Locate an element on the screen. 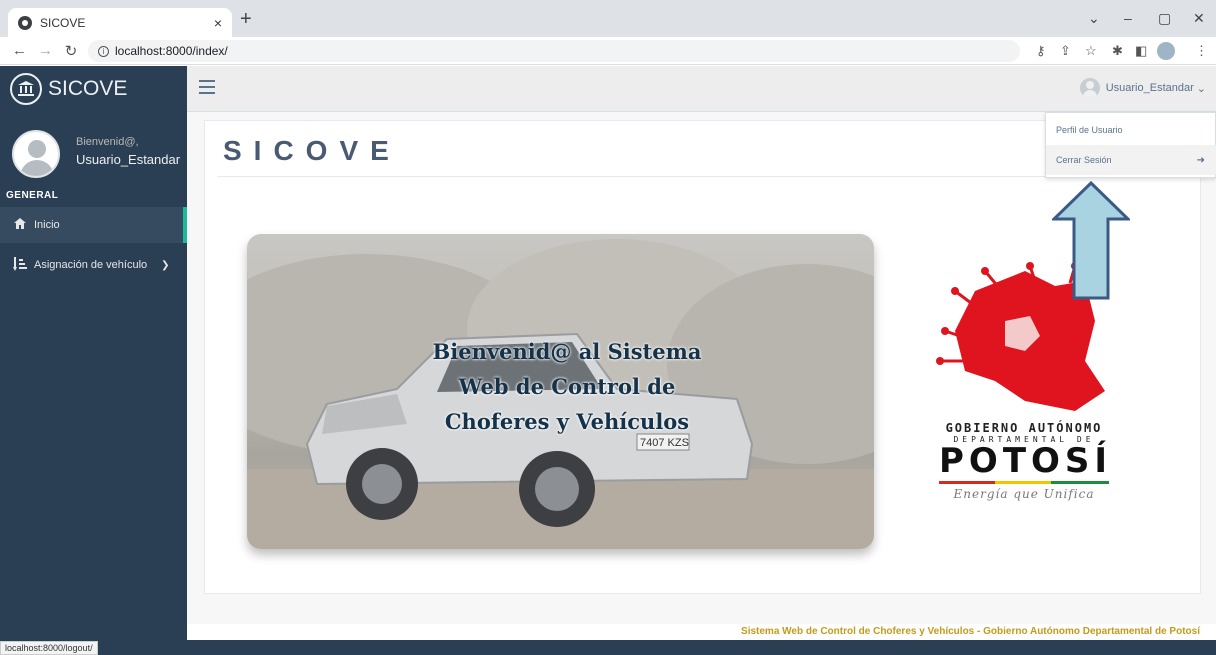  institution-icon is located at coordinates (26, 89).